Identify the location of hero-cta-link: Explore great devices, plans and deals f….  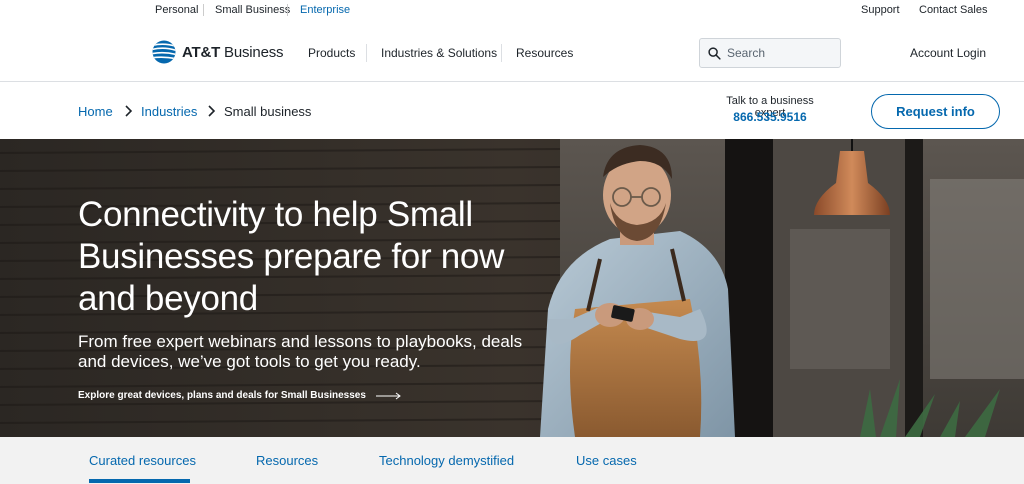
(240, 395).